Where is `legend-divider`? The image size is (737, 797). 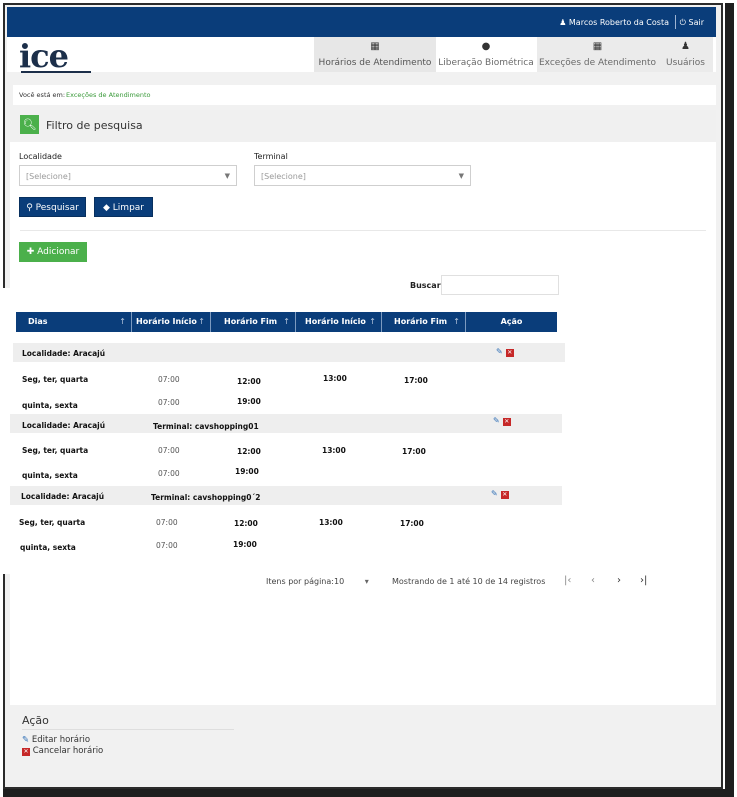
legend-divider is located at coordinates (128, 729).